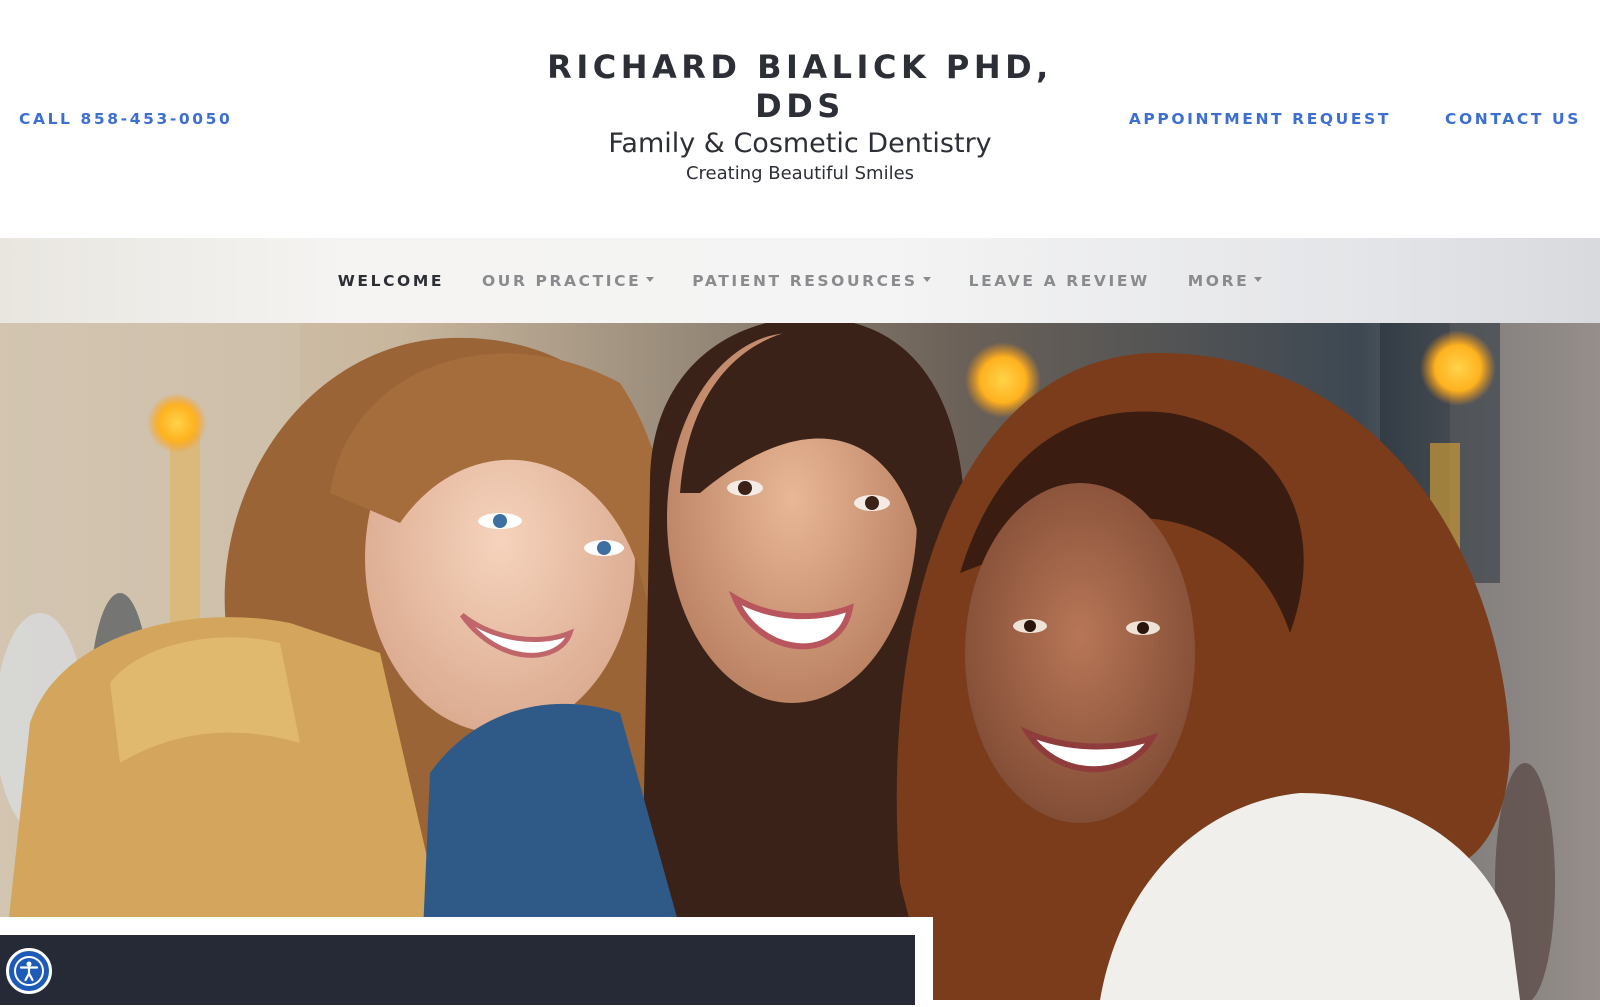 The width and height of the screenshot is (1600, 1007). I want to click on accessibility-button, so click(29, 971).